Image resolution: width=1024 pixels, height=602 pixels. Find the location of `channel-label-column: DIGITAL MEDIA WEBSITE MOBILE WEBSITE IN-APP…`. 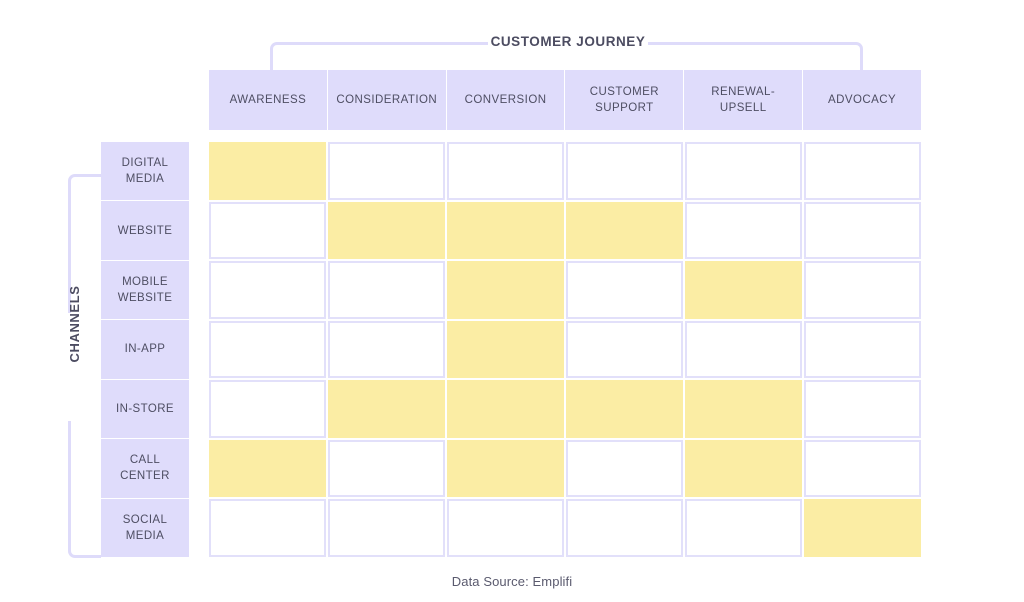

channel-label-column: DIGITAL MEDIA WEBSITE MOBILE WEBSITE IN-APP… is located at coordinates (145, 349).